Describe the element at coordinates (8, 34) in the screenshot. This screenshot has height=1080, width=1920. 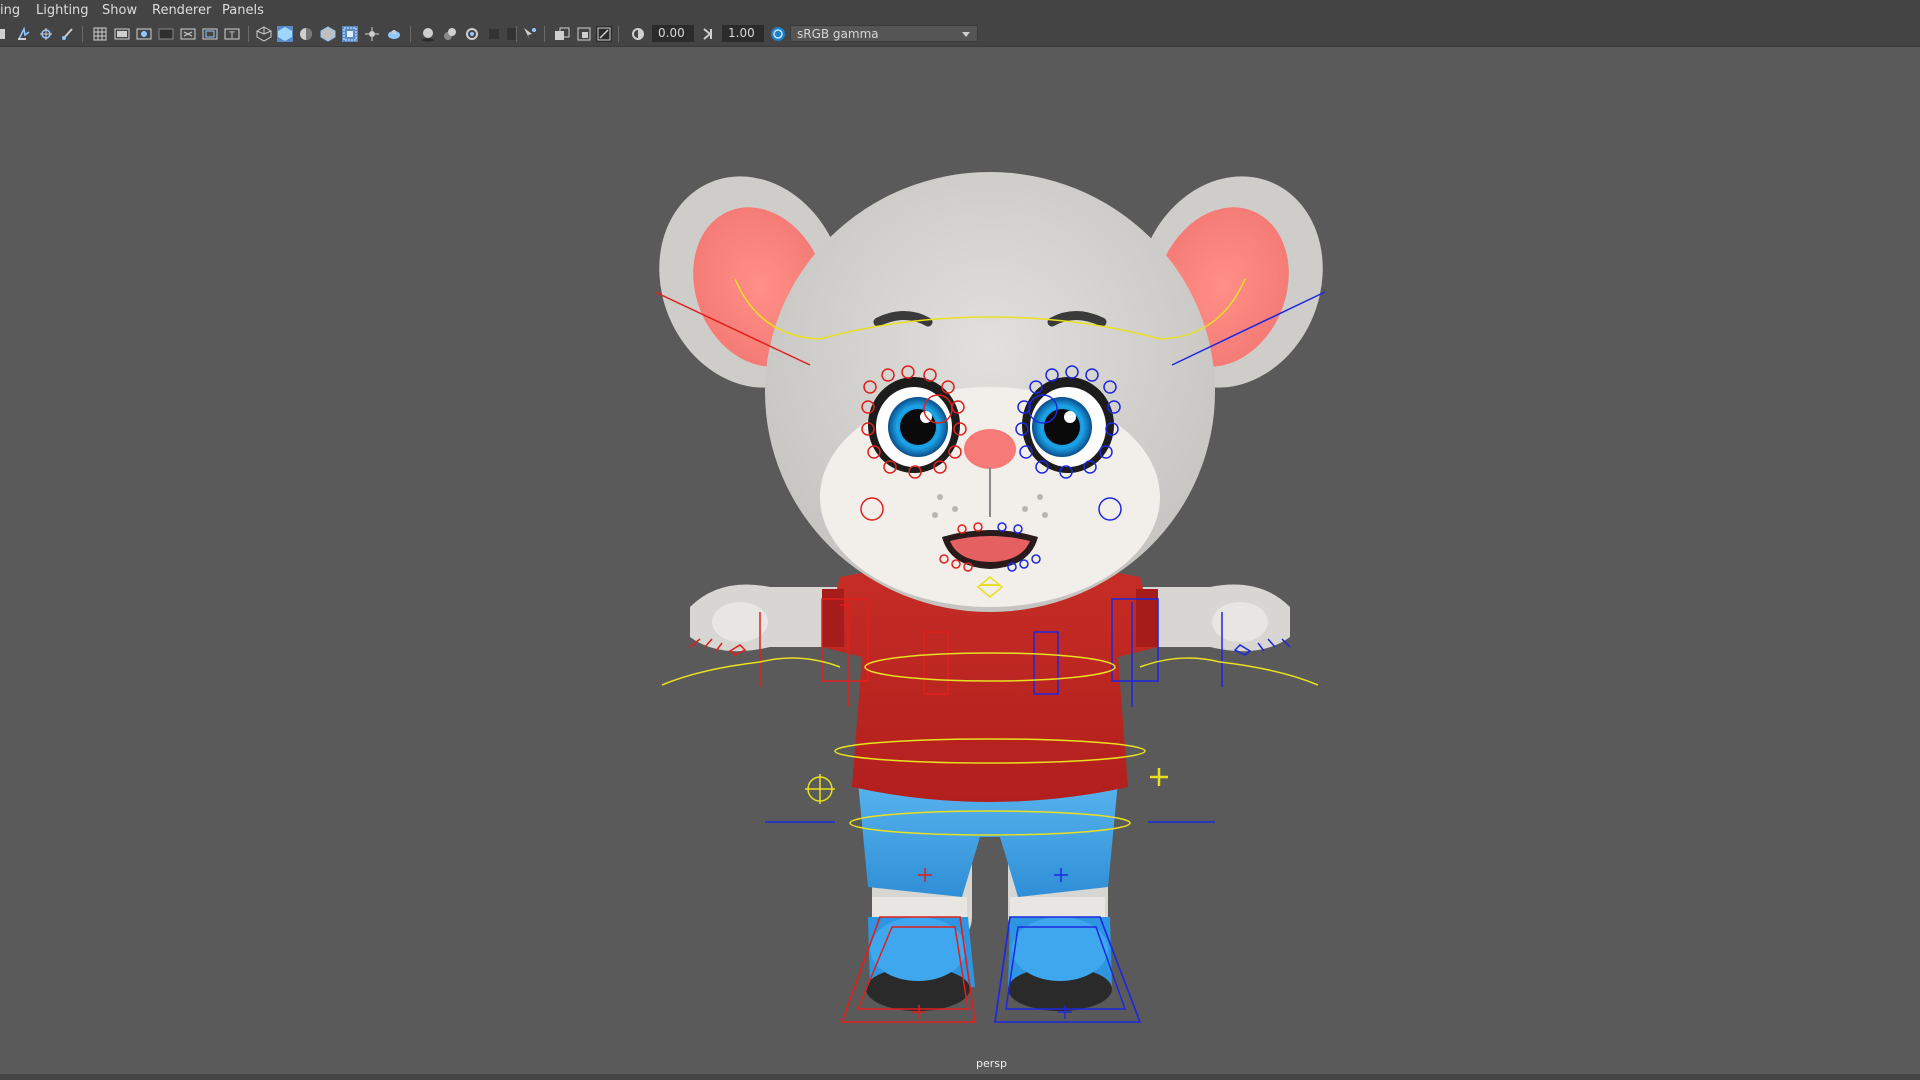
I see `select-camera-icon` at that location.